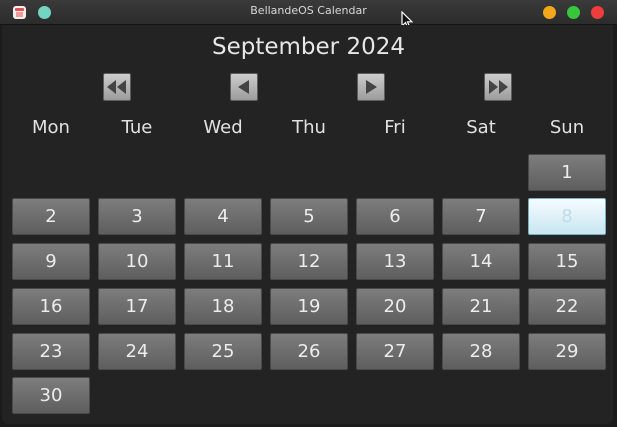 This screenshot has width=617, height=427. I want to click on day-button: 3, so click(137, 216).